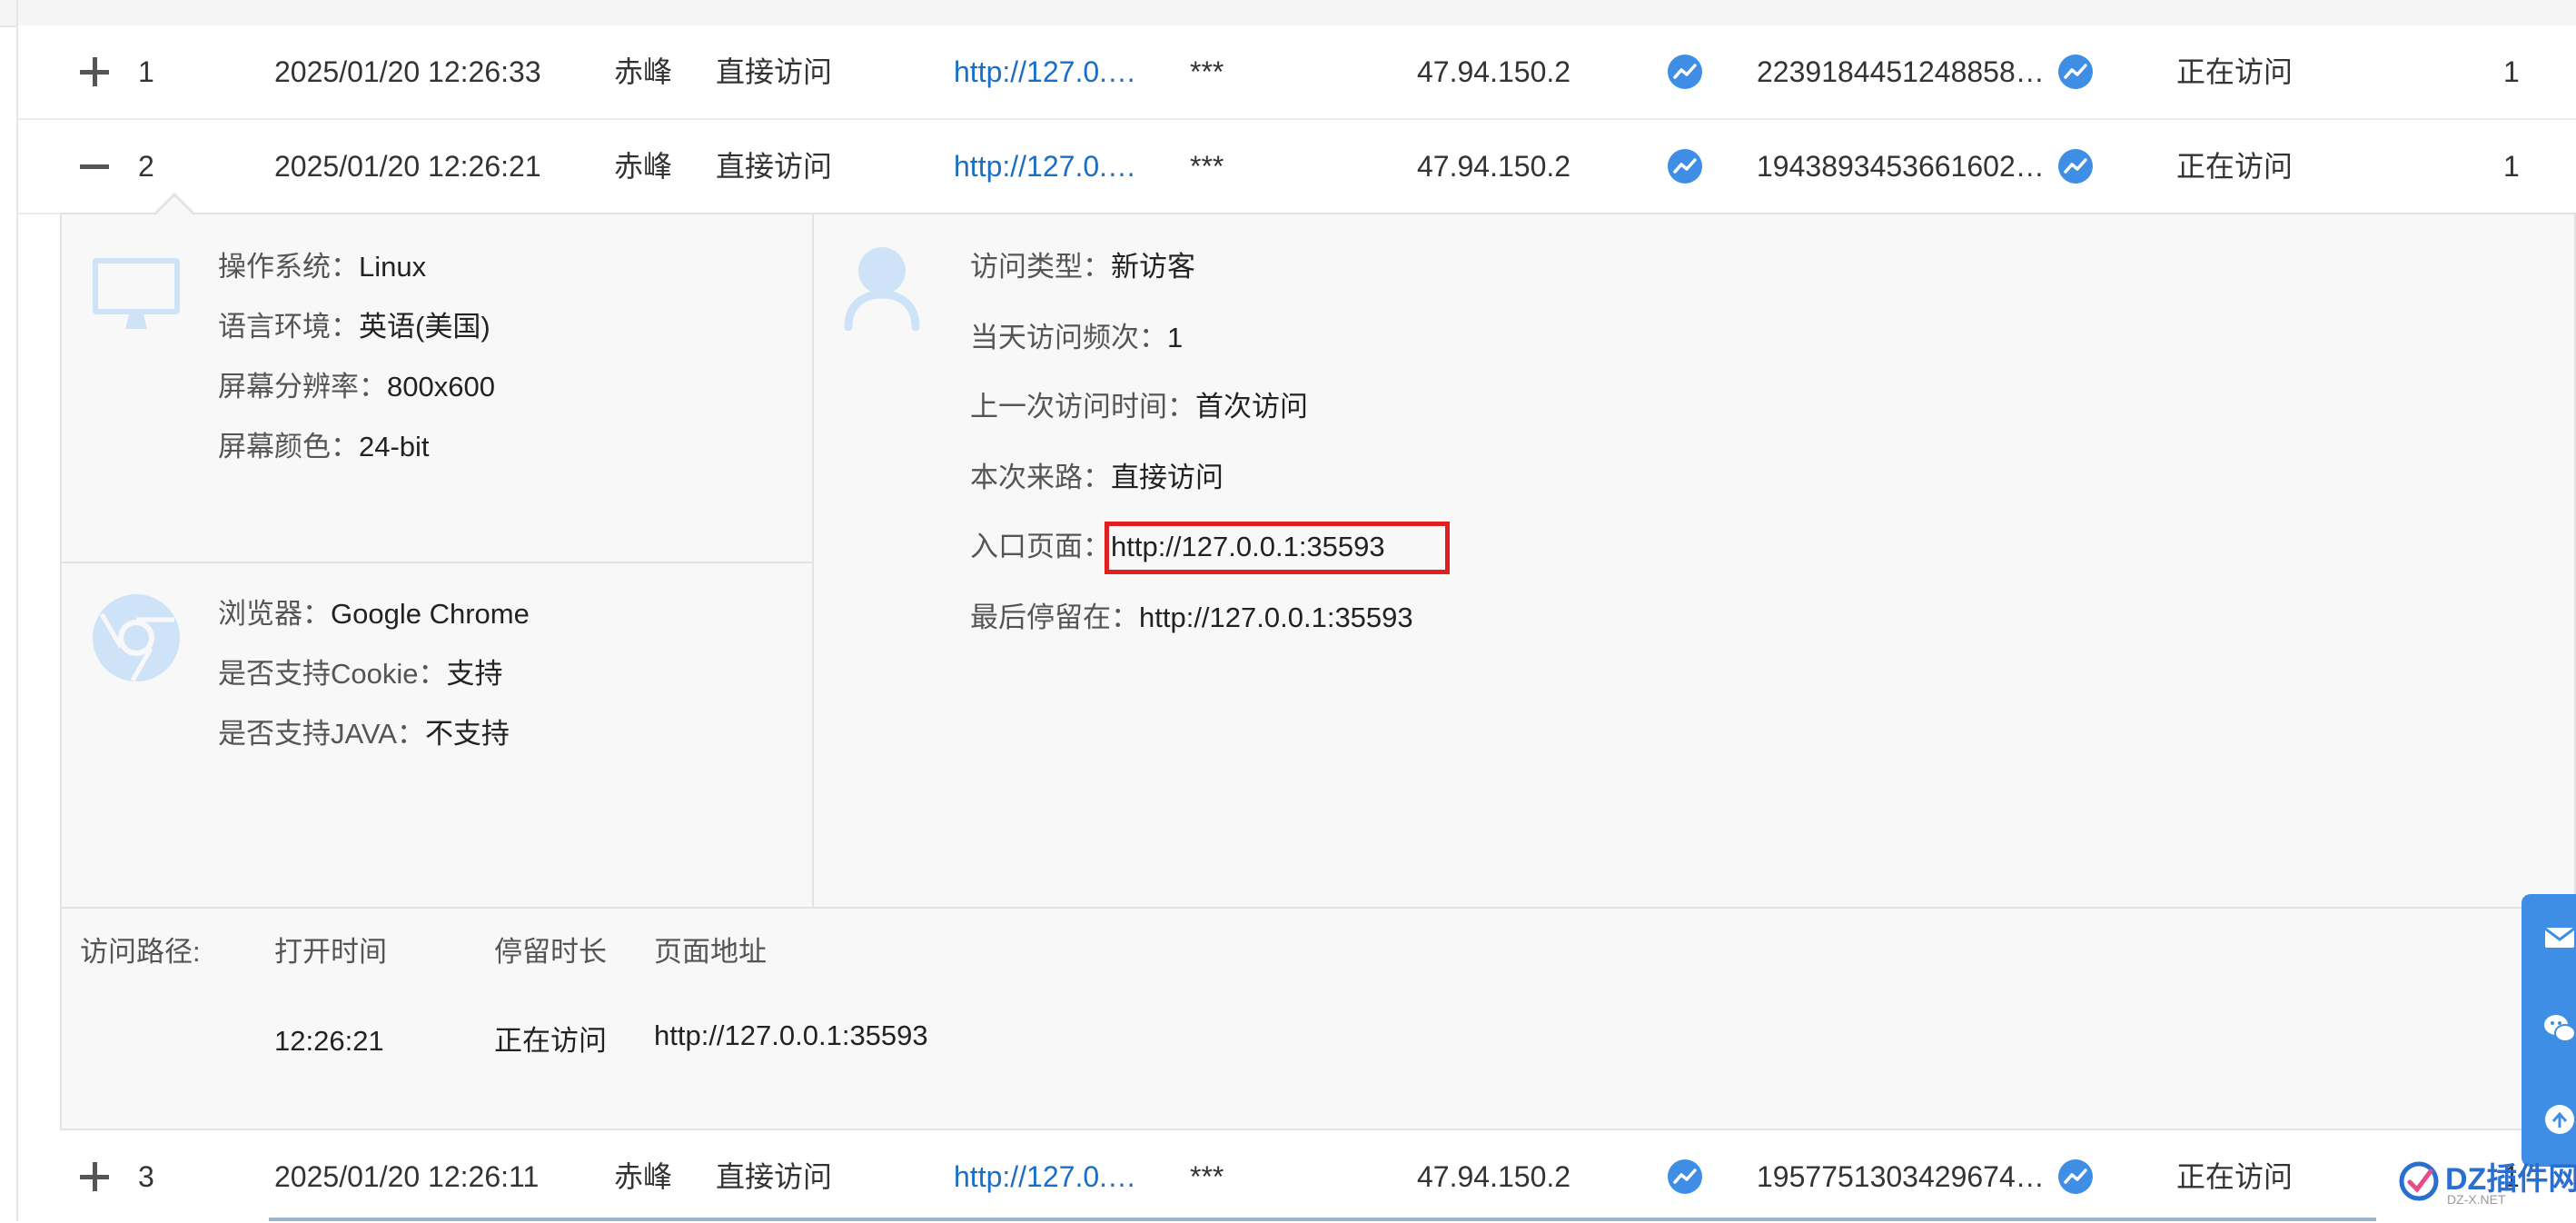 This screenshot has width=2576, height=1223. Describe the element at coordinates (1288, 13) in the screenshot. I see `table-top-strip` at that location.